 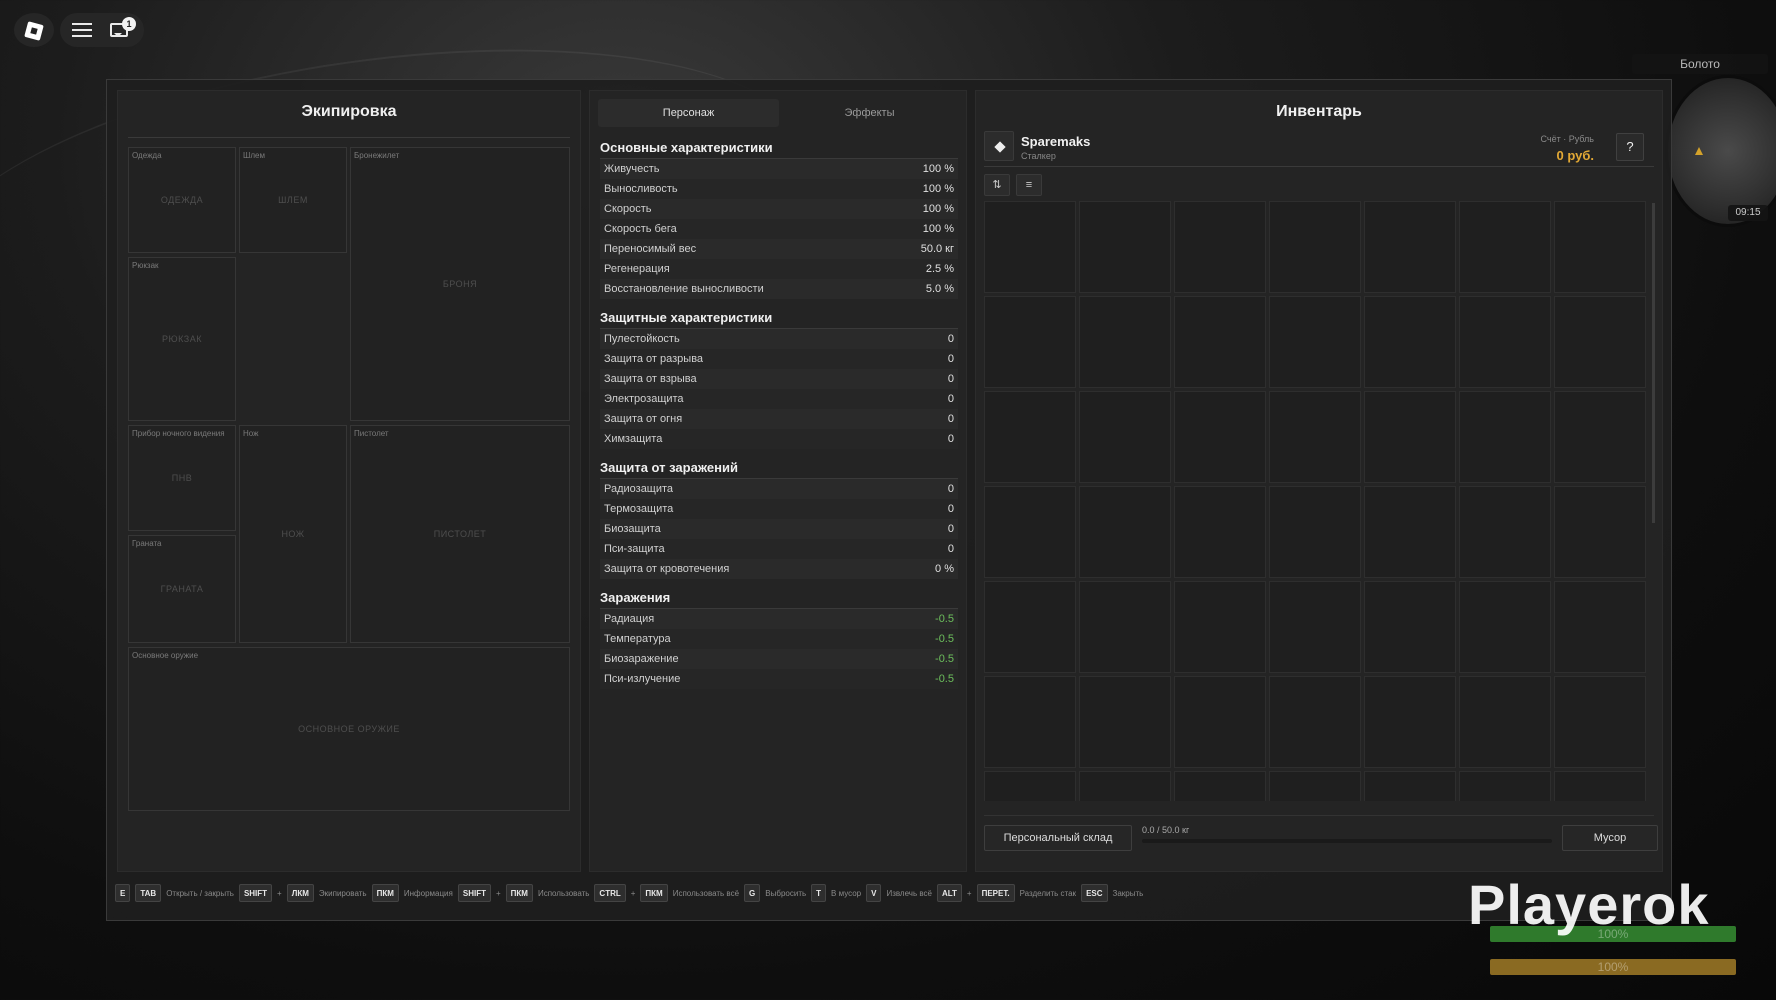 What do you see at coordinates (34, 30) in the screenshot?
I see `roblox-menu-button` at bounding box center [34, 30].